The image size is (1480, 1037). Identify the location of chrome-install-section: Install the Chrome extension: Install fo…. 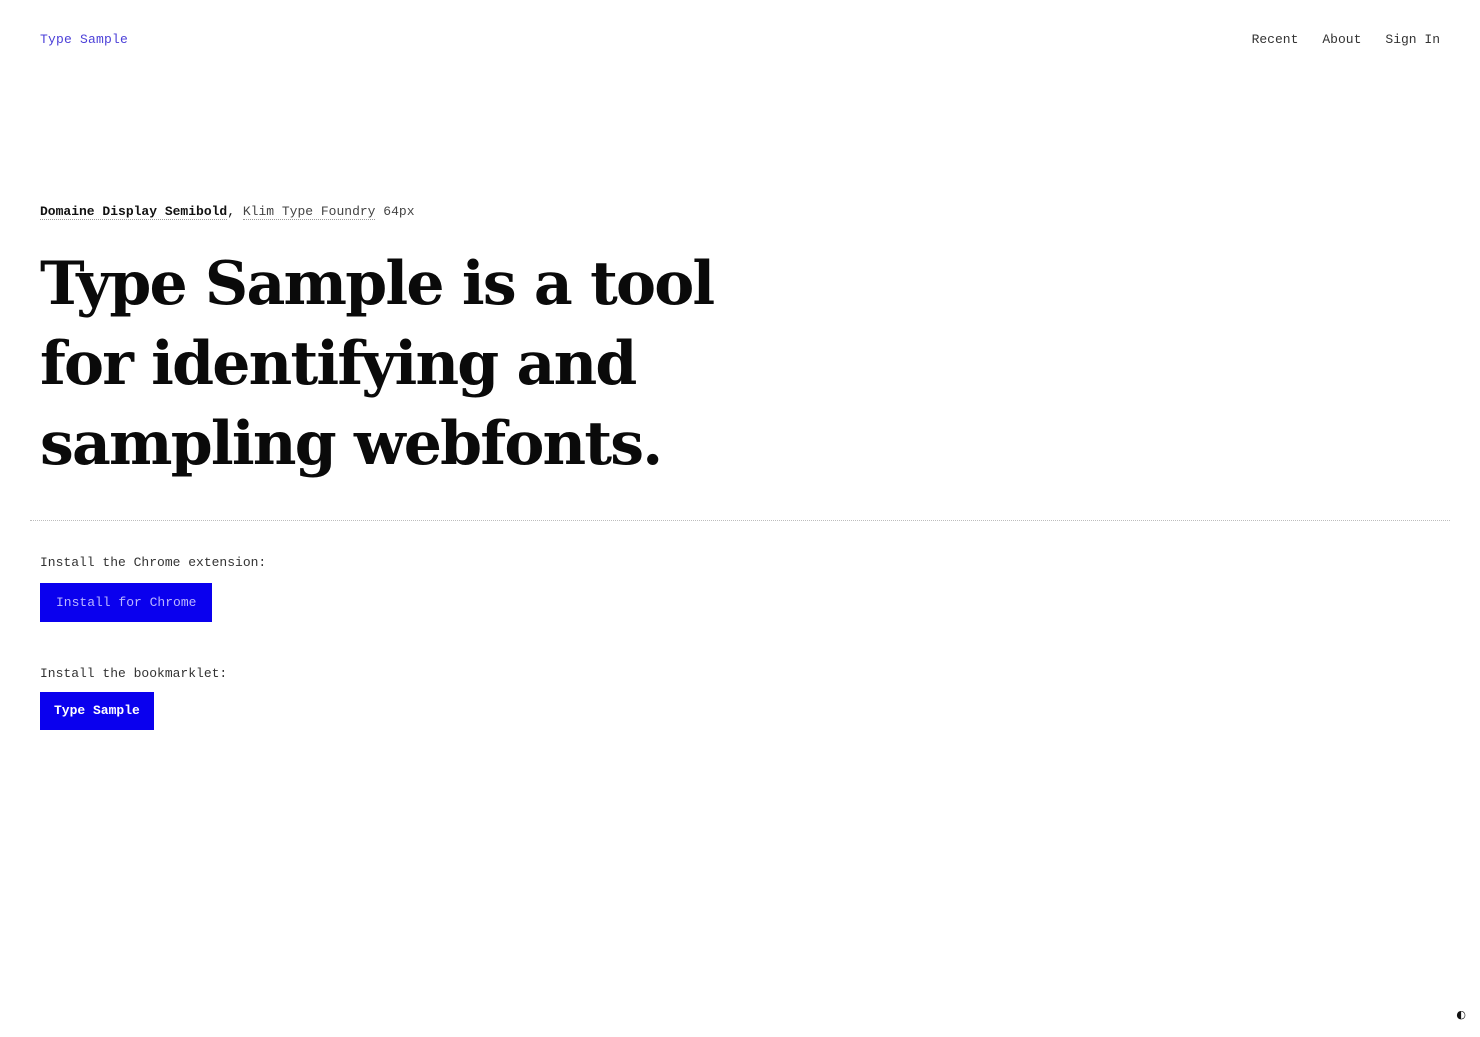
(153, 588).